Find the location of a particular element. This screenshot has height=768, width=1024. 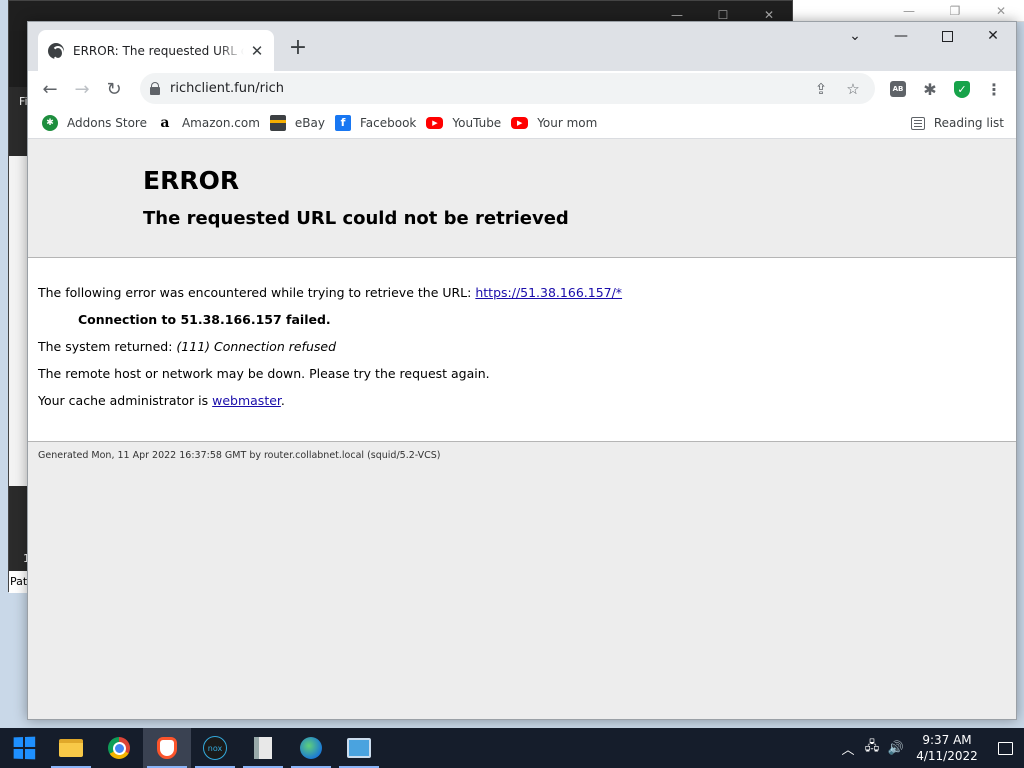

cache-admin: Your cache administrator is webmaster. is located at coordinates (527, 400).